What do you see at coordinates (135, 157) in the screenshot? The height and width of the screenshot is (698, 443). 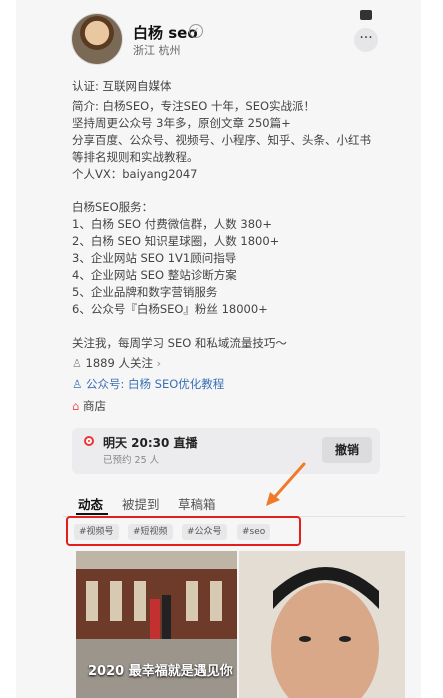 I see `bio-line: 等排名规则和实战教程。` at bounding box center [135, 157].